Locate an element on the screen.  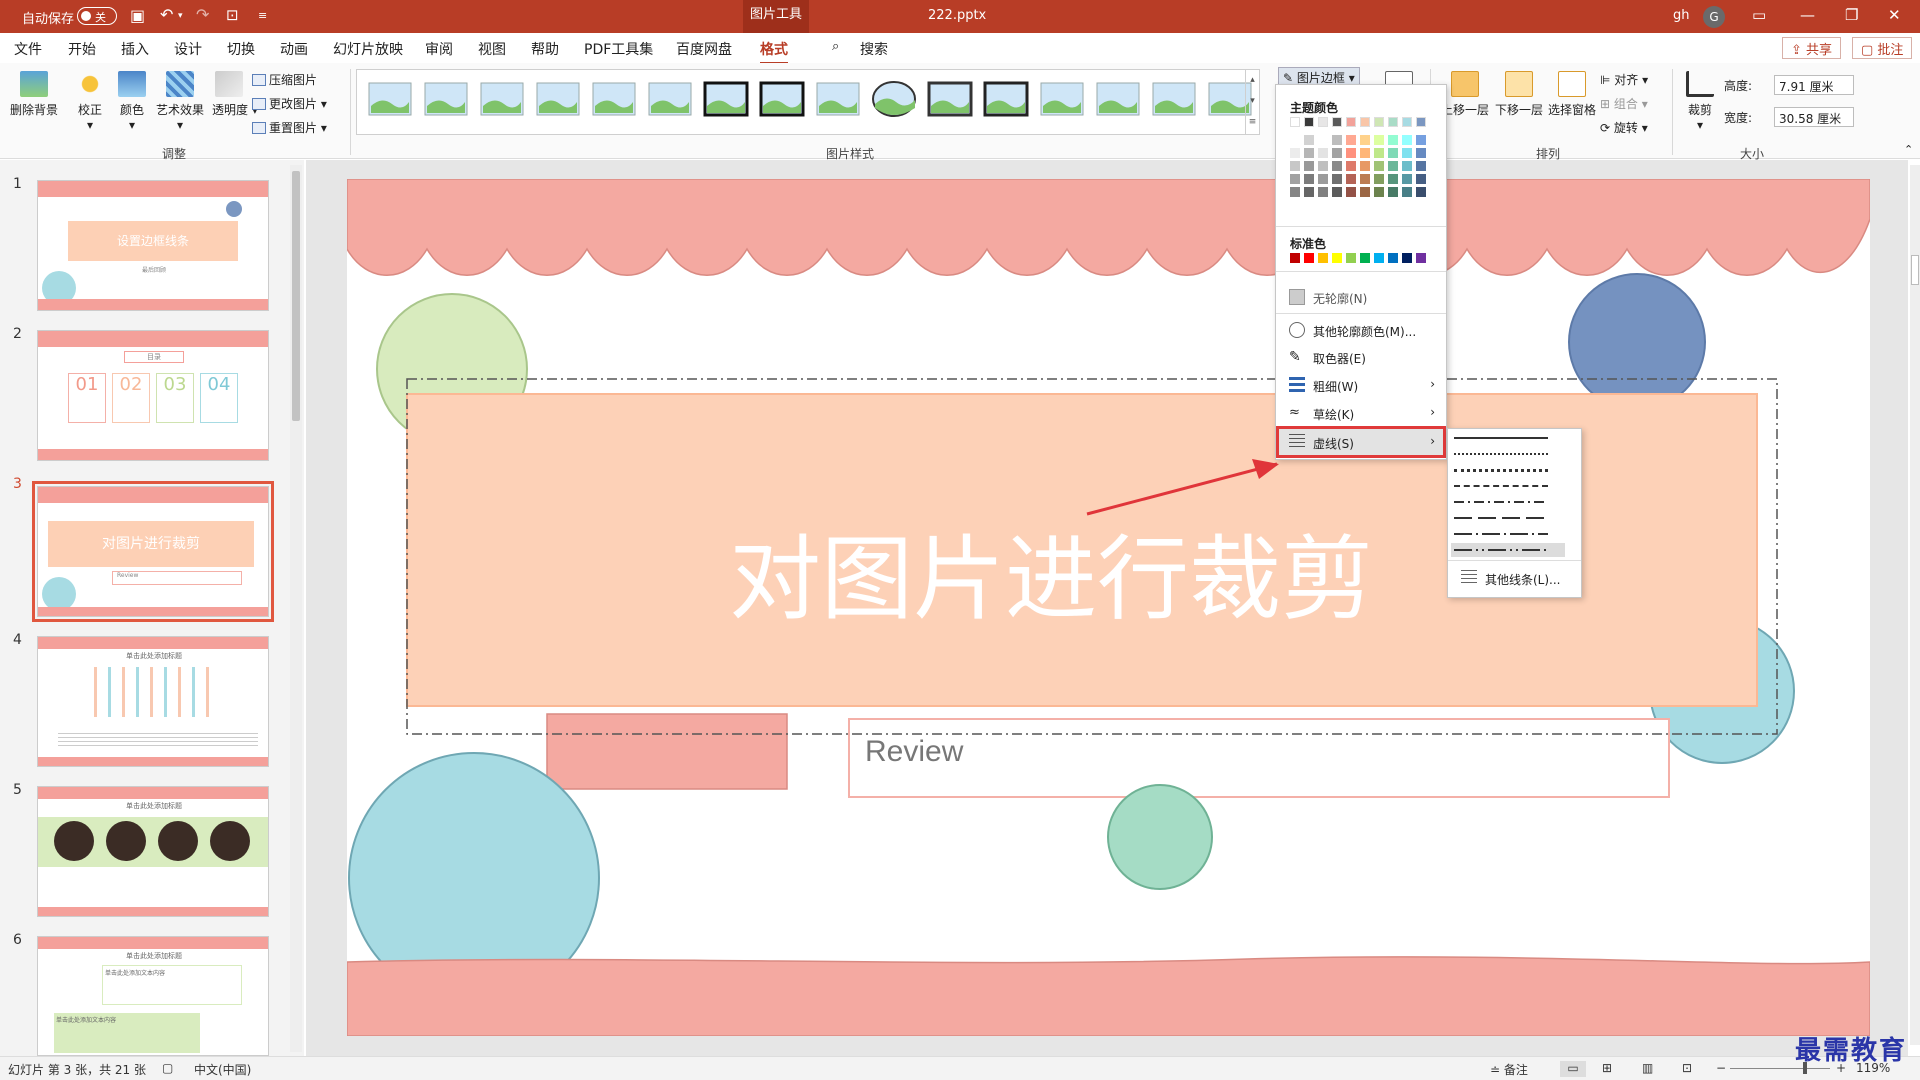
slide-thumb-6: 单击此处添加标题 单击此处添加文本内容 单击此处添加文本内容 is located at coordinates (153, 996).